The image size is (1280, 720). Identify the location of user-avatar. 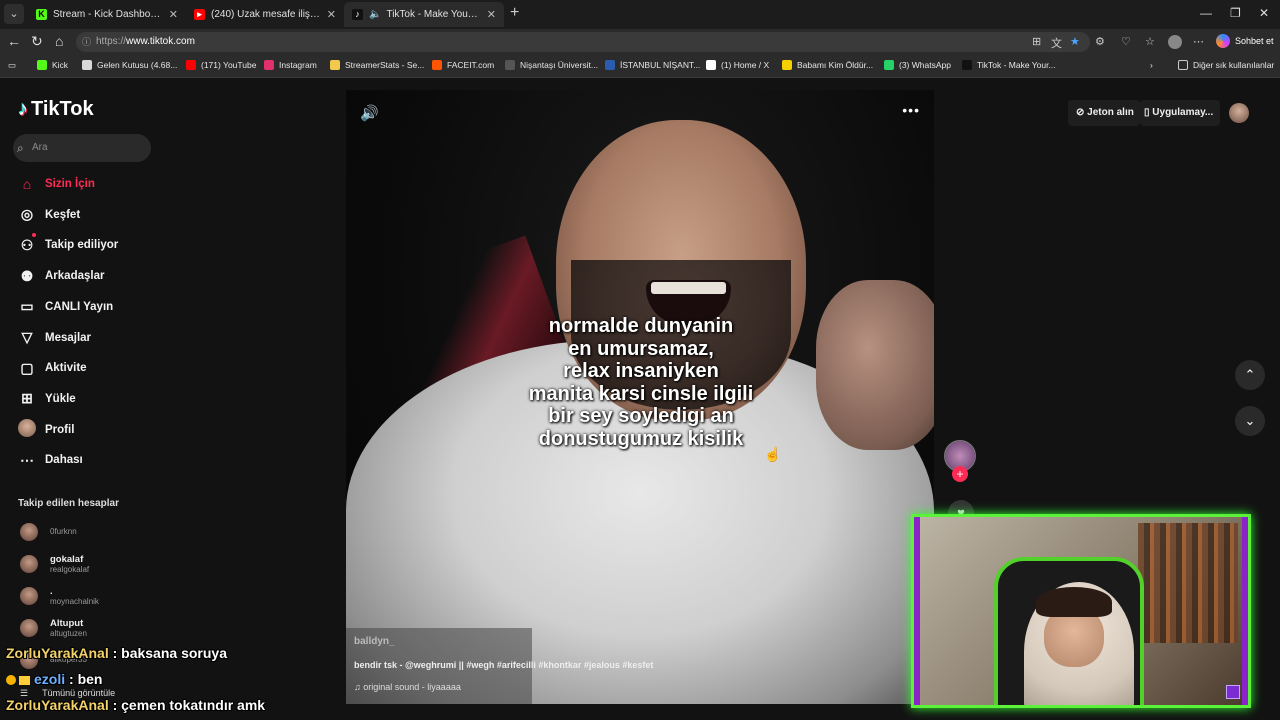
(1239, 113).